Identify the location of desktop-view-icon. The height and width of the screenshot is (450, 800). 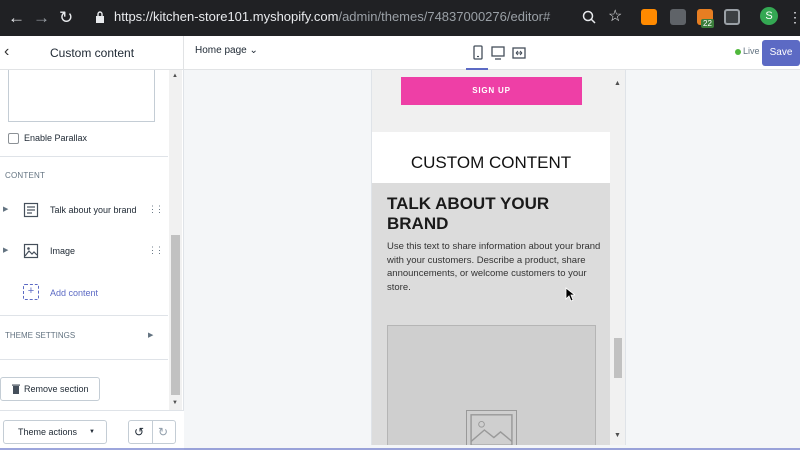
(498, 53).